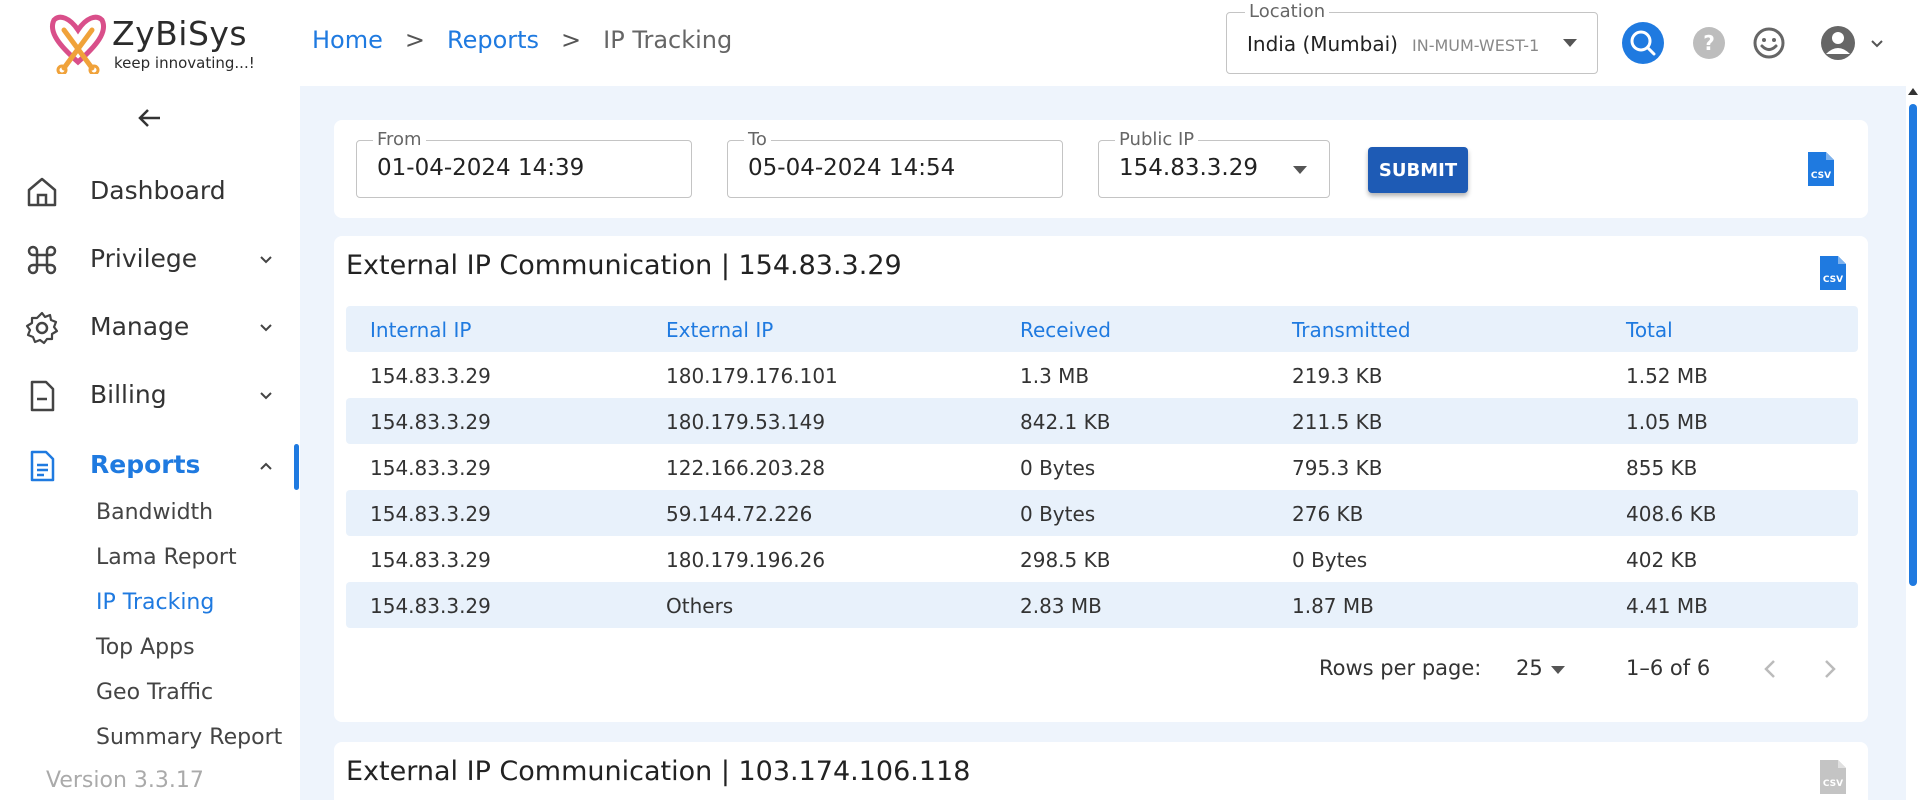  What do you see at coordinates (1667, 606) in the screenshot?
I see `cell-total: 4.41 MB` at bounding box center [1667, 606].